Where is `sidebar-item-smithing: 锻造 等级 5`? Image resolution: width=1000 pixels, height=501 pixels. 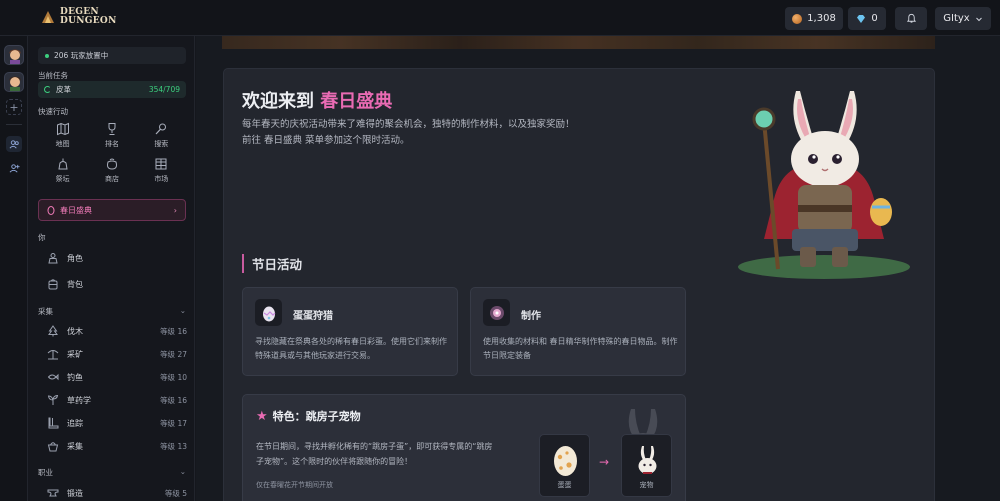
sidebar-item-smithing: 锻造 等级 5 is located at coordinates (117, 493).